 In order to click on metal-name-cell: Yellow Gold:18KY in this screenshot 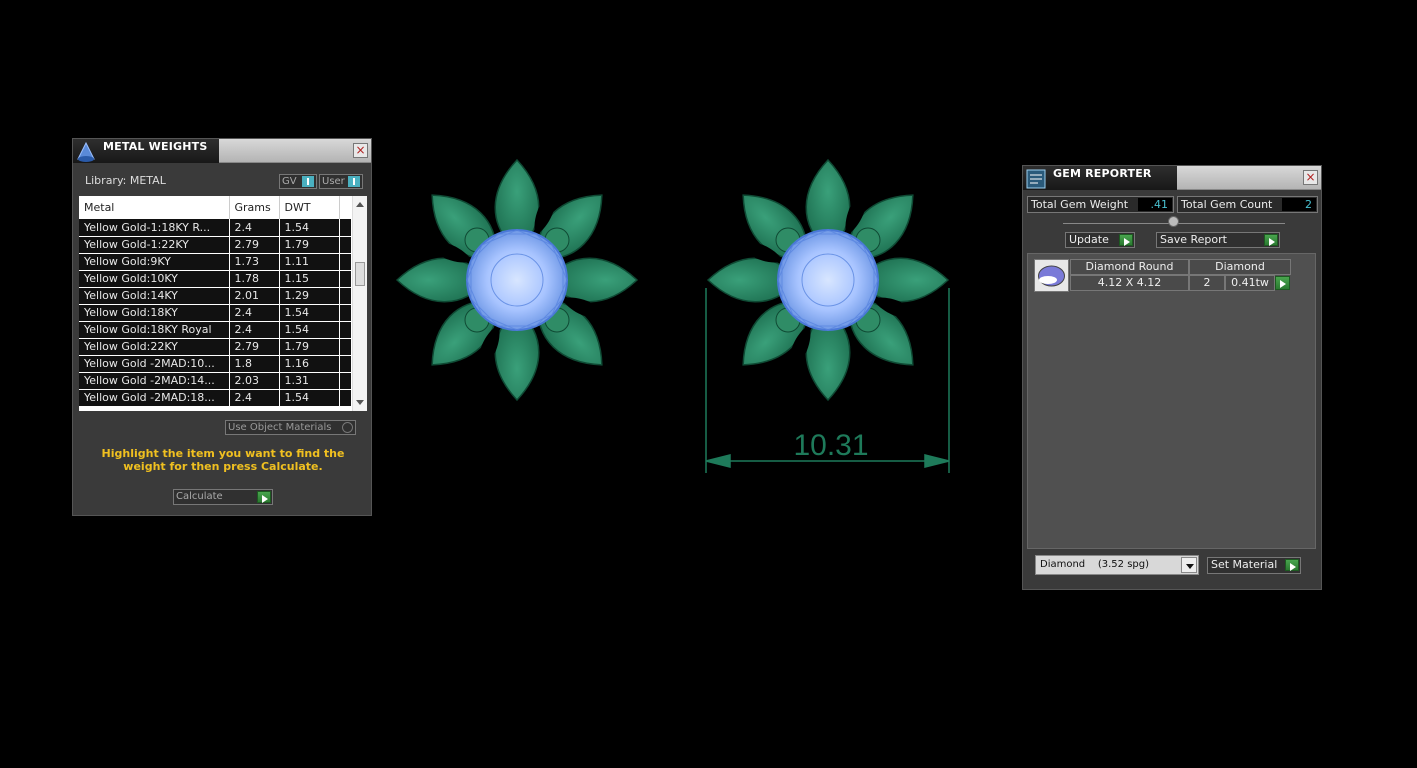, I will do `click(154, 313)`.